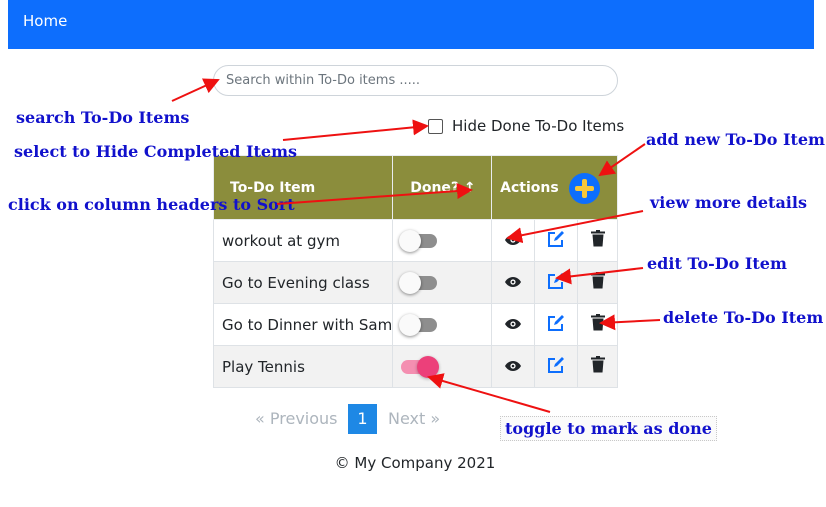 Image resolution: width=826 pixels, height=507 pixels. Describe the element at coordinates (538, 126) in the screenshot. I see `hide-done-label: Hide Done To-Do Items` at that location.